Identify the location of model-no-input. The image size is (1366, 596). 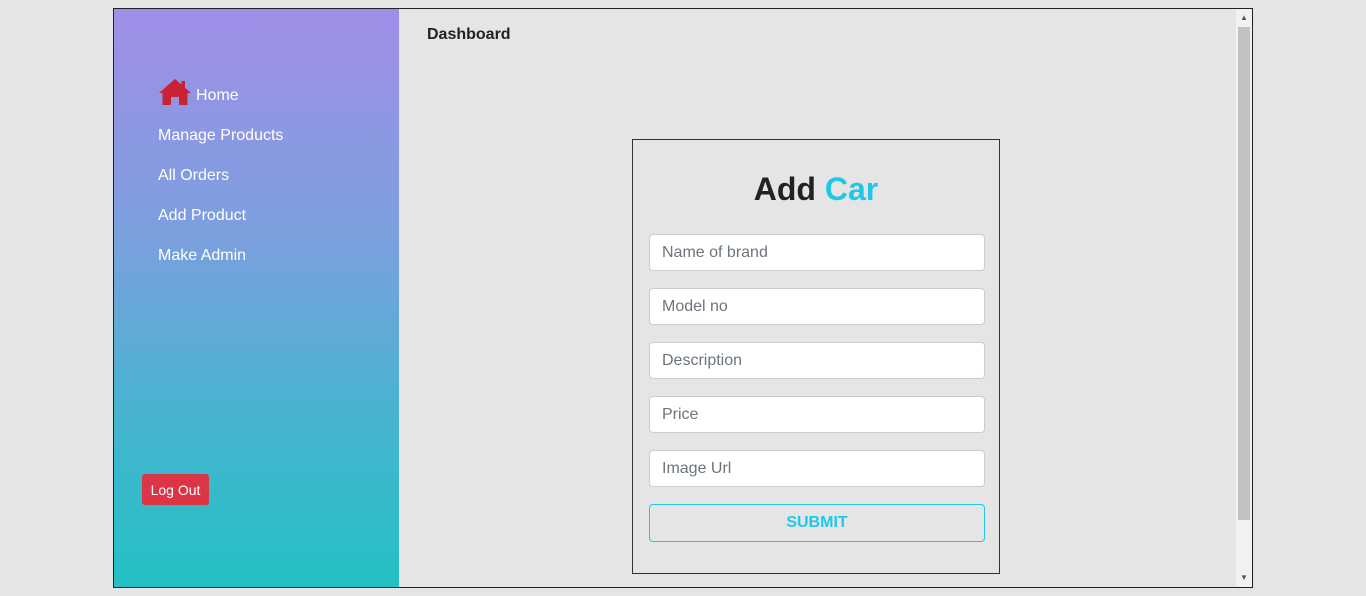
(817, 306).